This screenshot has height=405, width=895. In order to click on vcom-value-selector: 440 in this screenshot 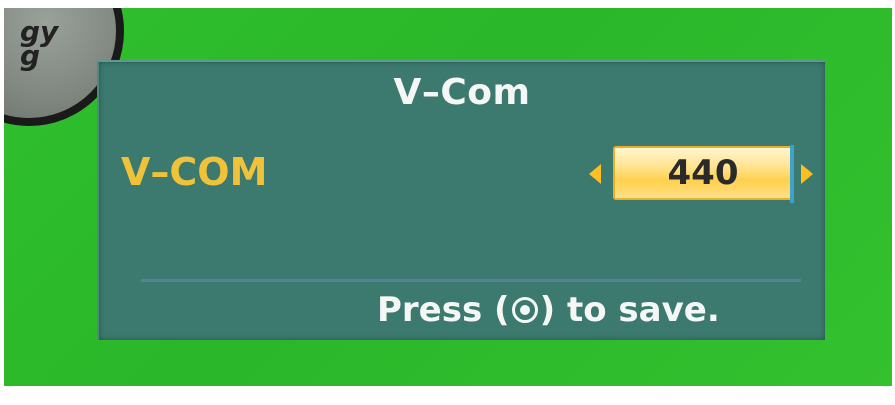, I will do `click(703, 174)`.